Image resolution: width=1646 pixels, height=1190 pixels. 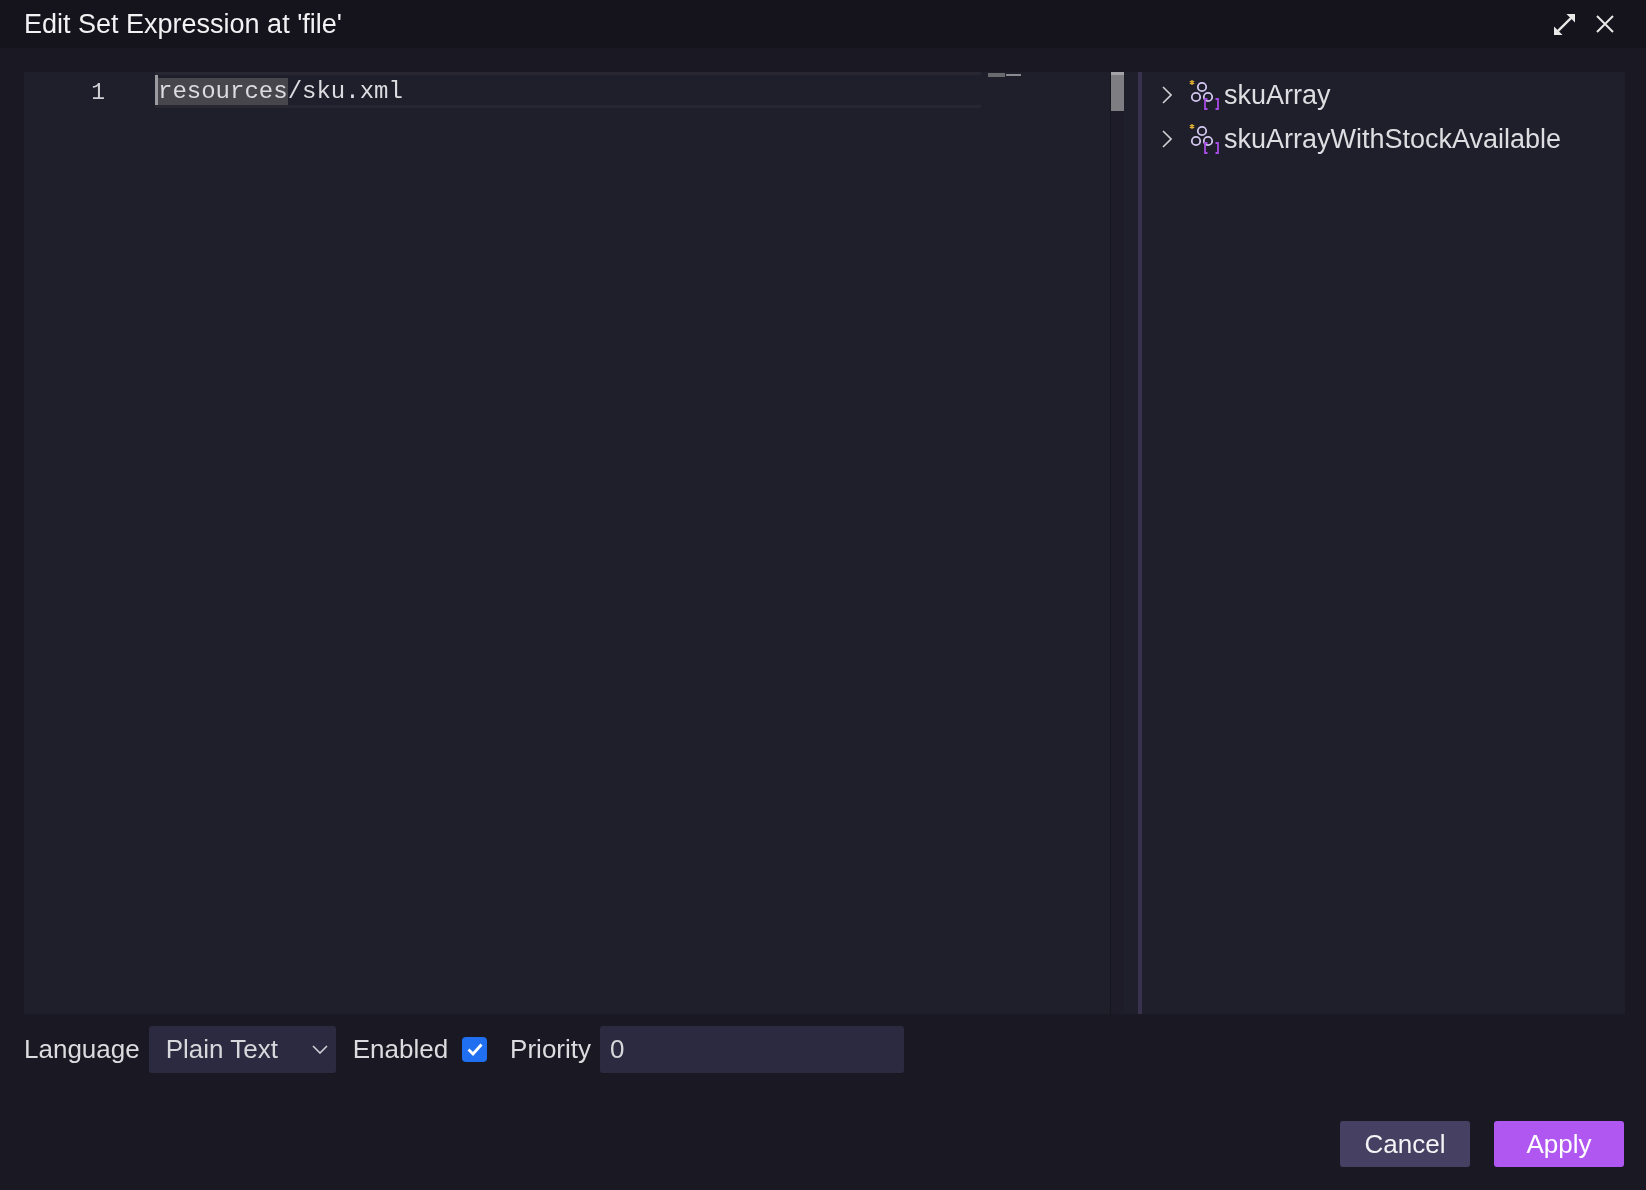 I want to click on tree-item: skuArrayWithStockAvailable, so click(x=1362, y=139).